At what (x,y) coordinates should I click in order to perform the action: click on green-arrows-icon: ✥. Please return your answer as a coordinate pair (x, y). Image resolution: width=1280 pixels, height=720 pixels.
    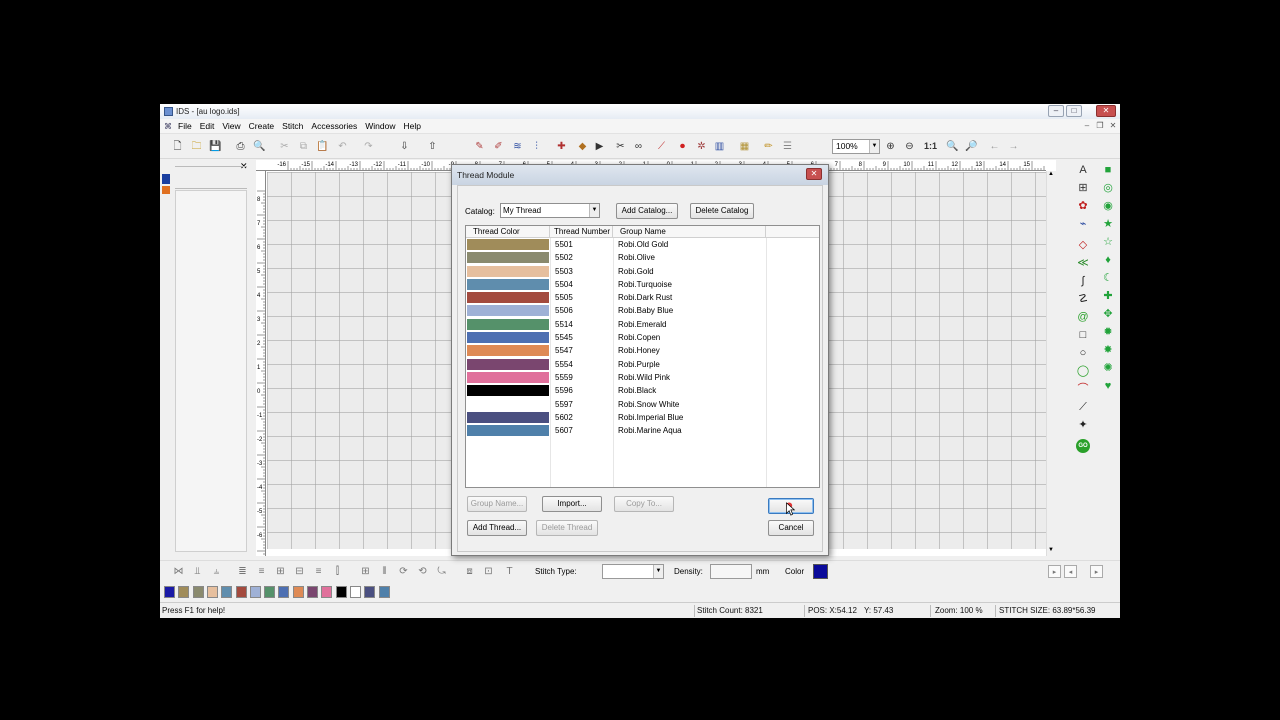
    Looking at the image, I should click on (1108, 314).